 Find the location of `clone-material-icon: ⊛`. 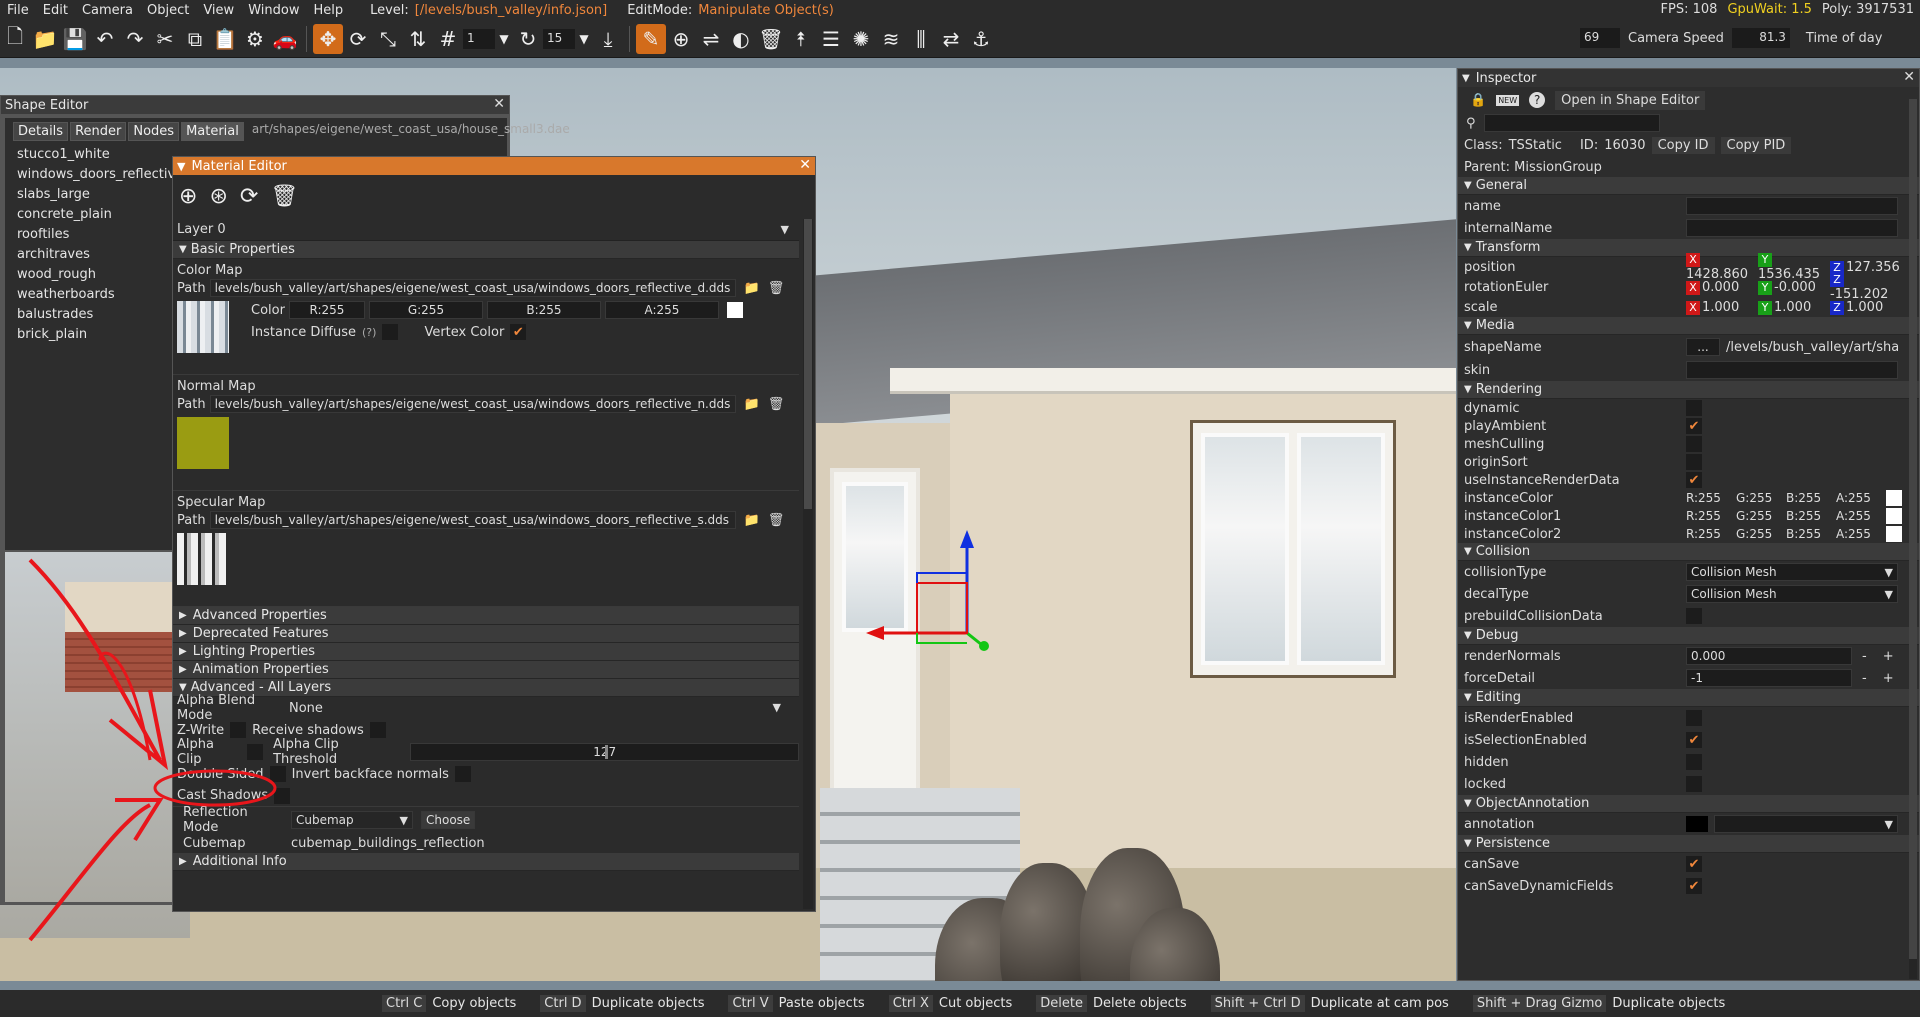

clone-material-icon: ⊛ is located at coordinates (218, 196).